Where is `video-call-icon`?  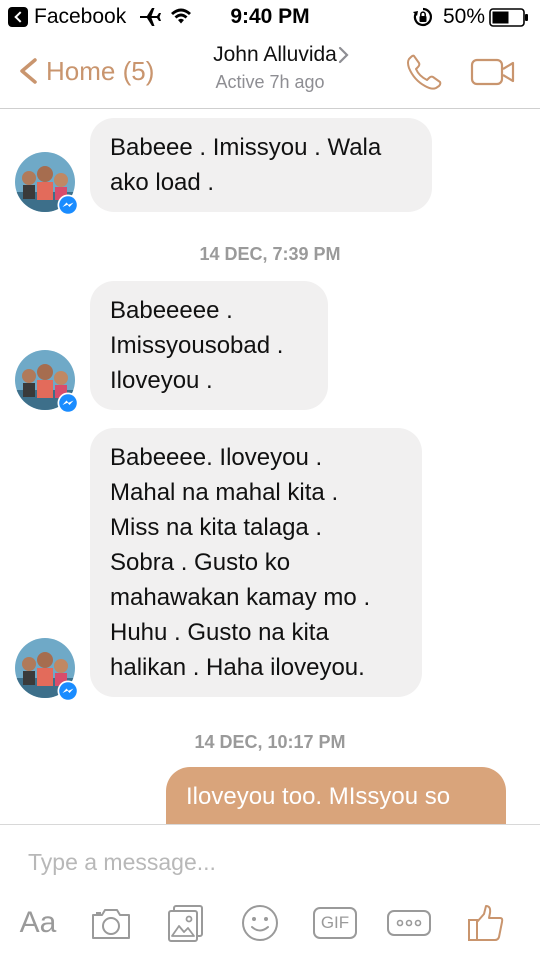
video-call-icon is located at coordinates (493, 72).